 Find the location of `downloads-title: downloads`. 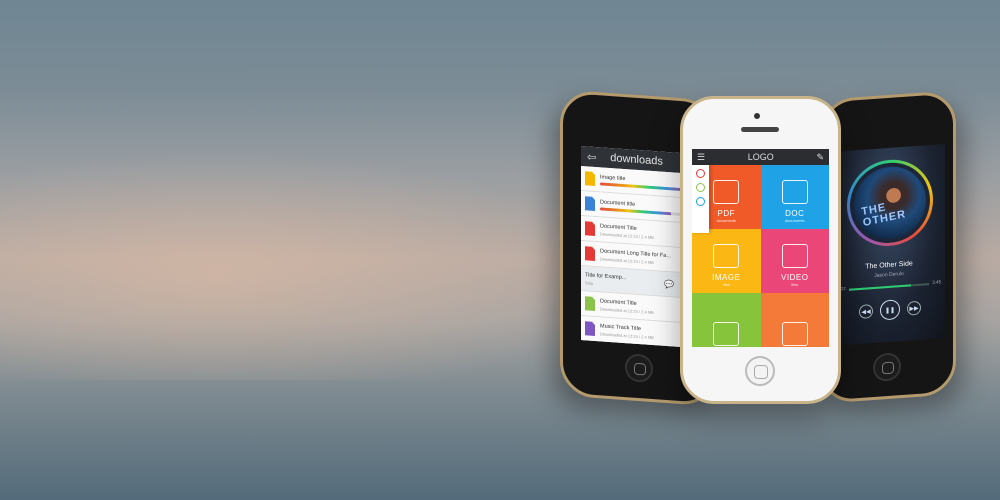

downloads-title: downloads is located at coordinates (636, 160).